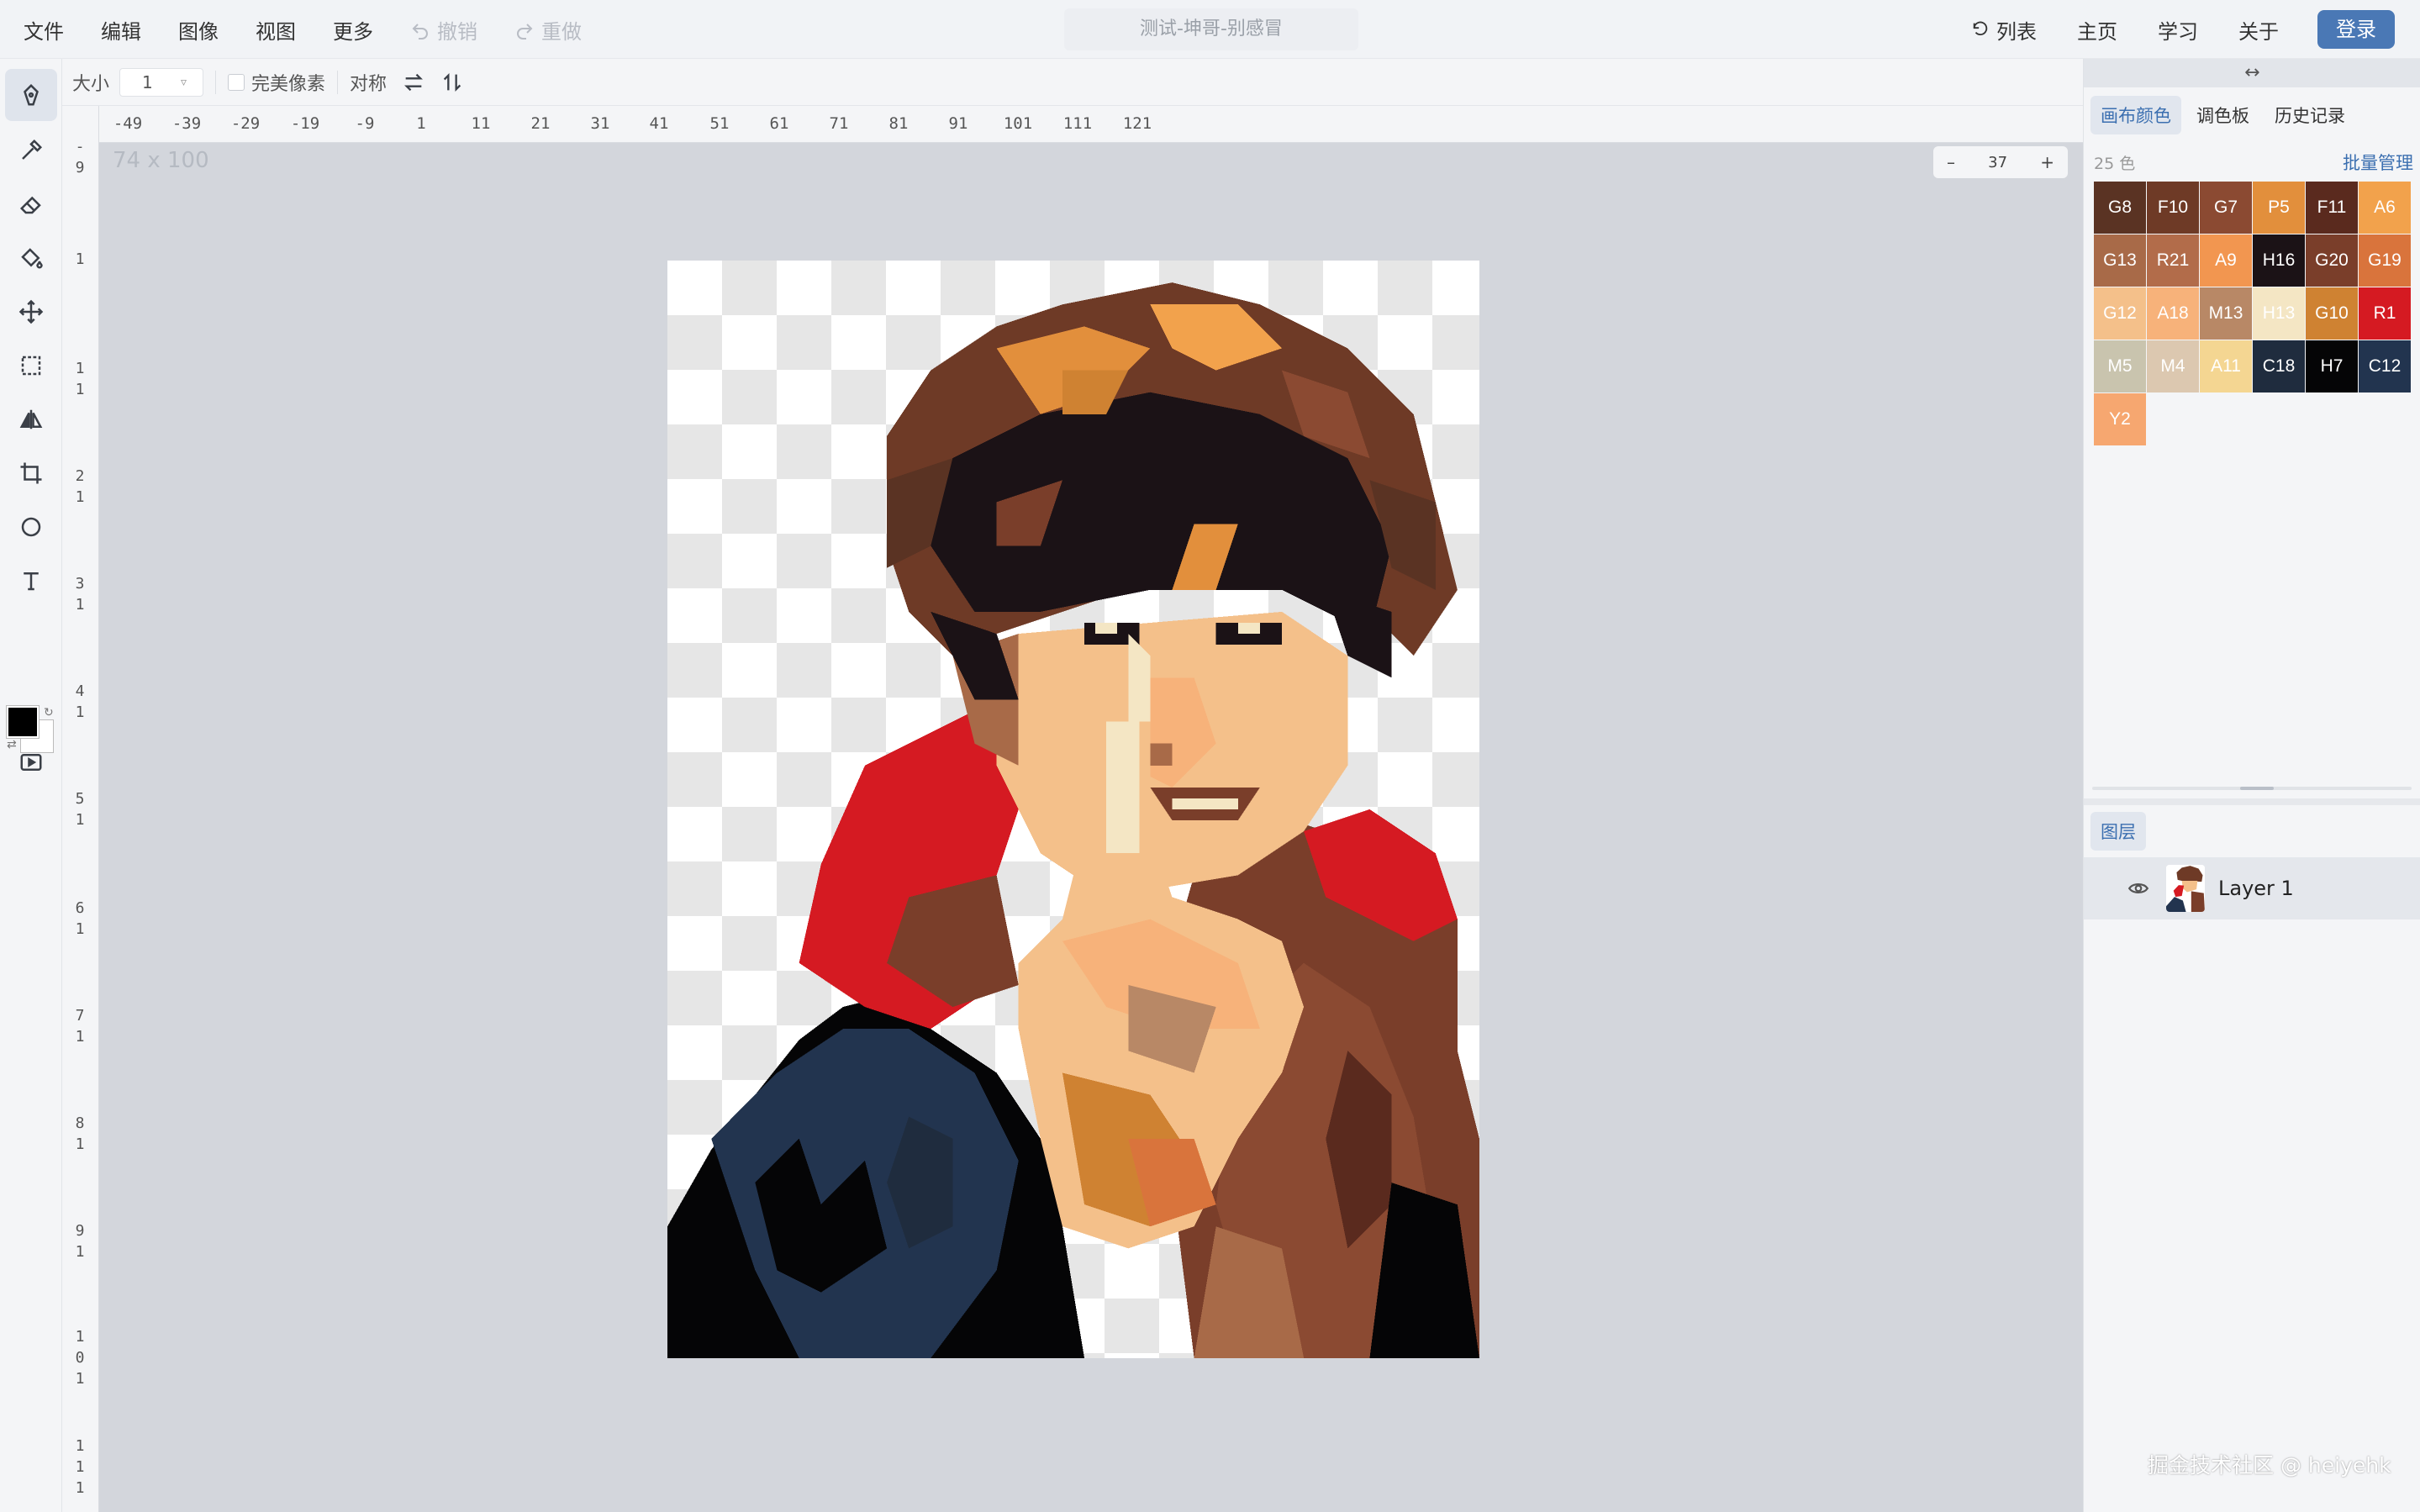 The height and width of the screenshot is (1512, 2420). I want to click on pixel-perfect-checkbox, so click(236, 82).